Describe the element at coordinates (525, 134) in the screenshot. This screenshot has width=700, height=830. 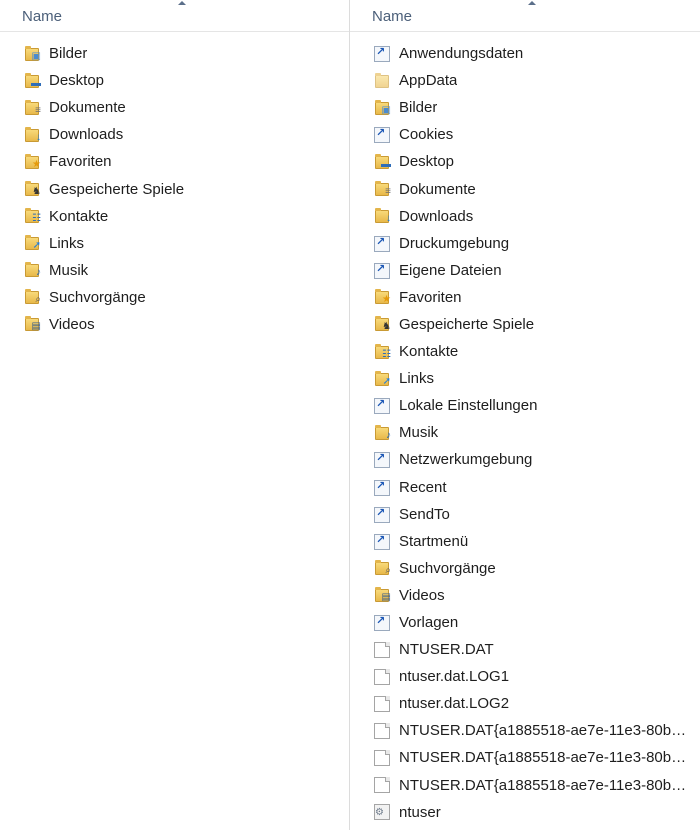
I see `list-item: Cookies` at that location.